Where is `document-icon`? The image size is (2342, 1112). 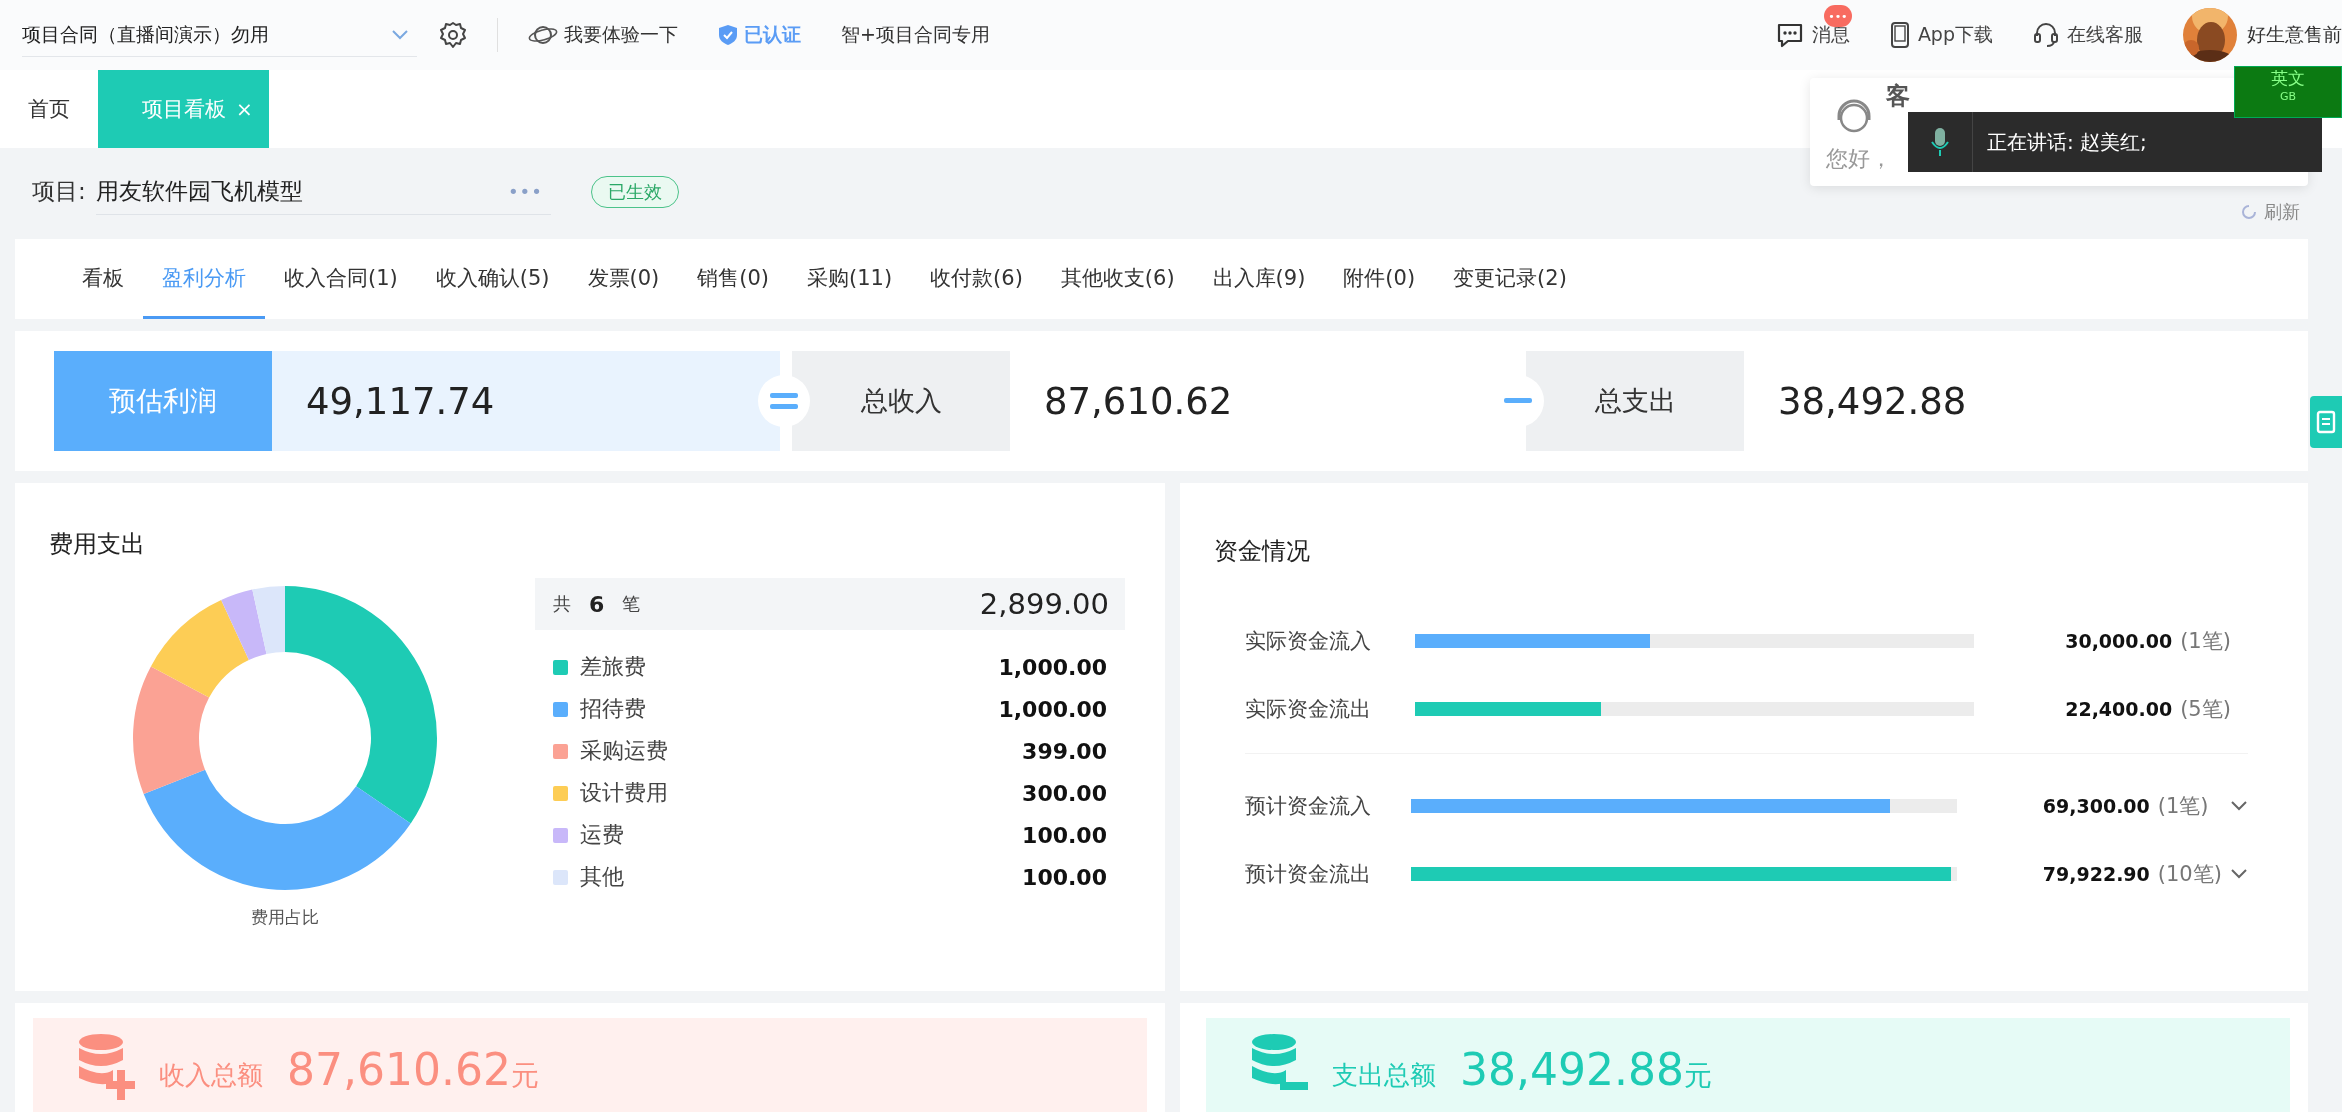 document-icon is located at coordinates (2326, 422).